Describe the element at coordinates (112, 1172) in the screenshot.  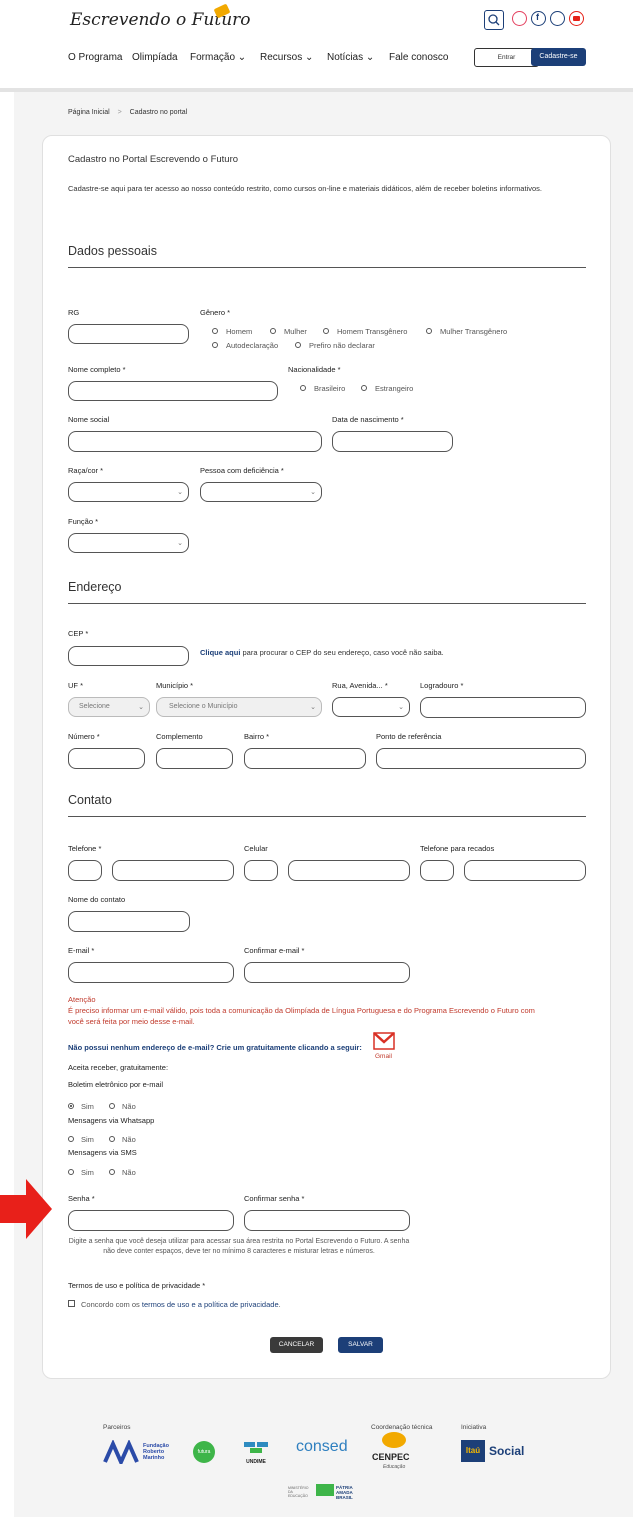
I see `sms-no-radio` at that location.